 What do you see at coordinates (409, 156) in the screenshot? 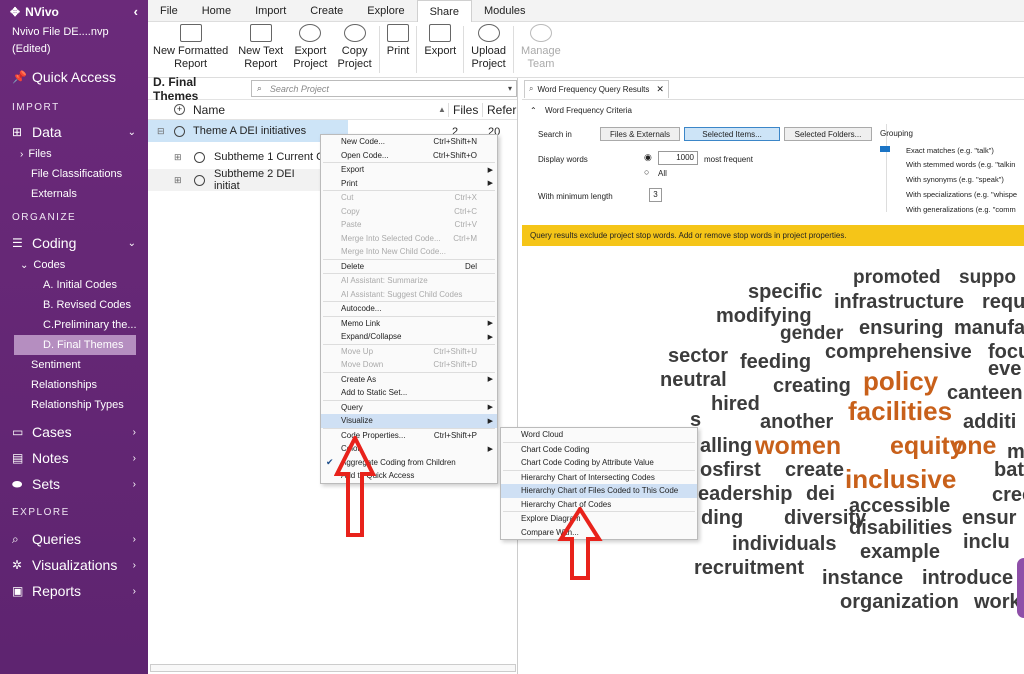
I see `menu-item-open-code: Open Code... Ctrl+Shift+O` at bounding box center [409, 156].